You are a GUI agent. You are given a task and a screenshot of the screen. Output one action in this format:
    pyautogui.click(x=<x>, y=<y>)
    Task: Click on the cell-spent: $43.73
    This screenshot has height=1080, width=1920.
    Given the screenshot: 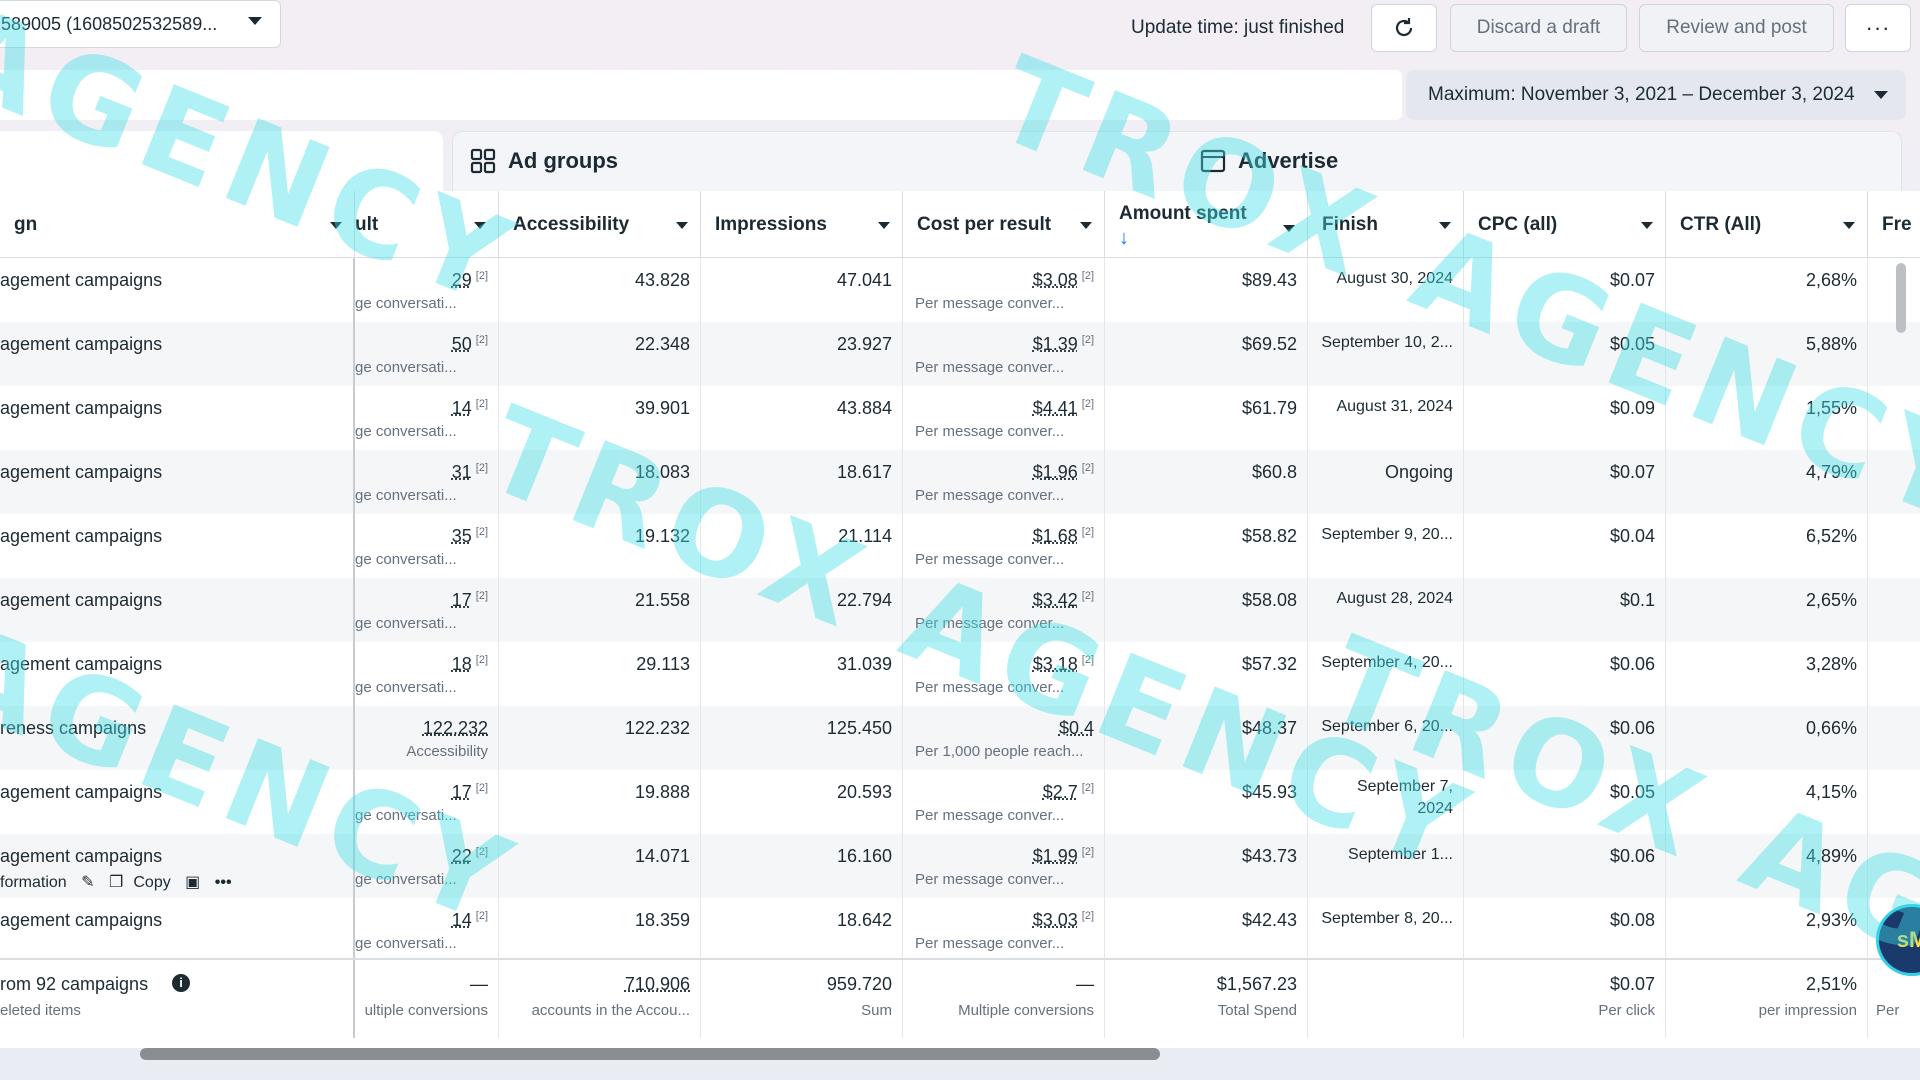 What is the action you would take?
    pyautogui.click(x=1206, y=866)
    